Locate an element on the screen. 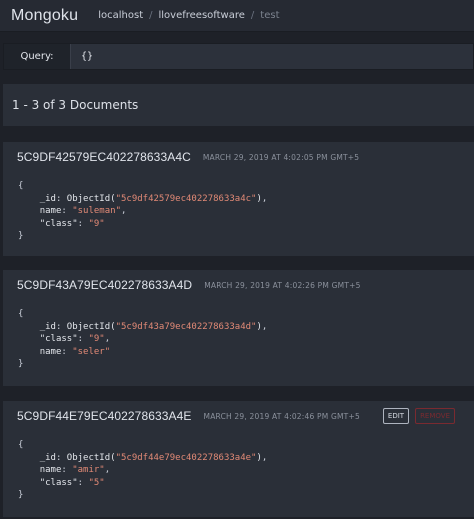 The width and height of the screenshot is (474, 519). json-field: "class": "9", is located at coordinates (246, 339).